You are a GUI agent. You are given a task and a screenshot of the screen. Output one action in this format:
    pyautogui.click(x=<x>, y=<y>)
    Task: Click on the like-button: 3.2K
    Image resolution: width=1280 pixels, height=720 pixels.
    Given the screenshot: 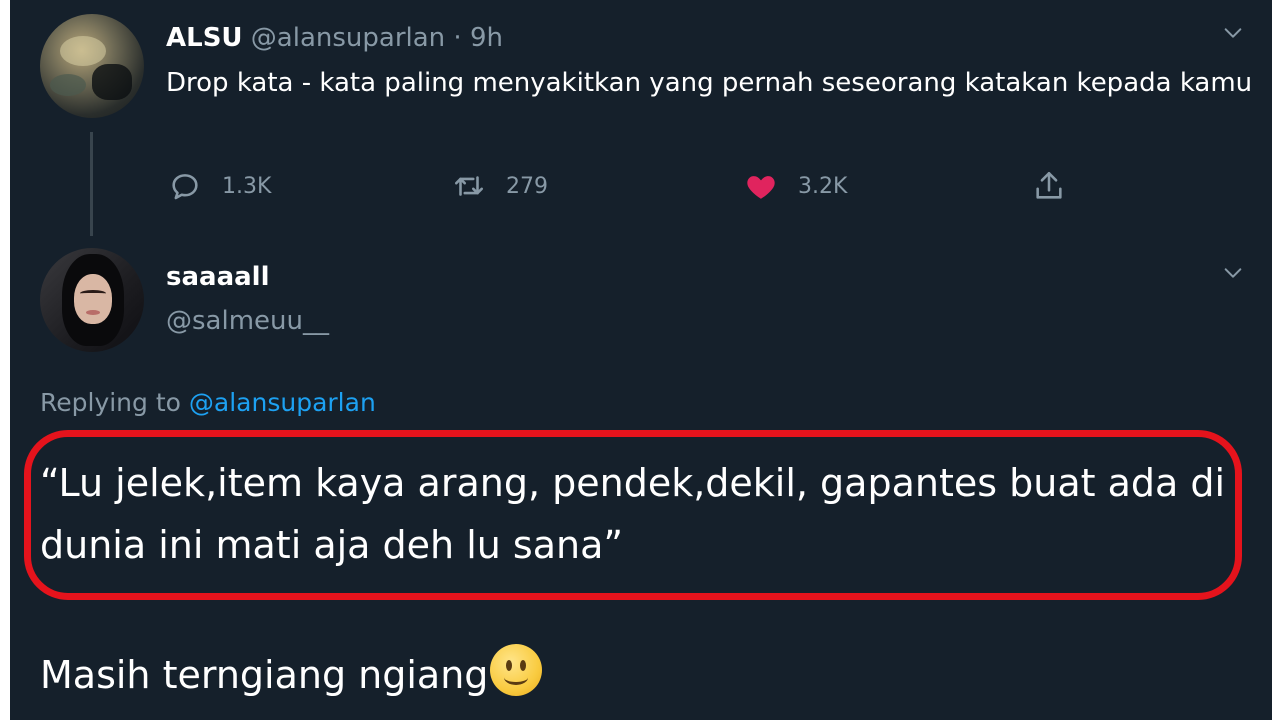 What is the action you would take?
    pyautogui.click(x=795, y=186)
    